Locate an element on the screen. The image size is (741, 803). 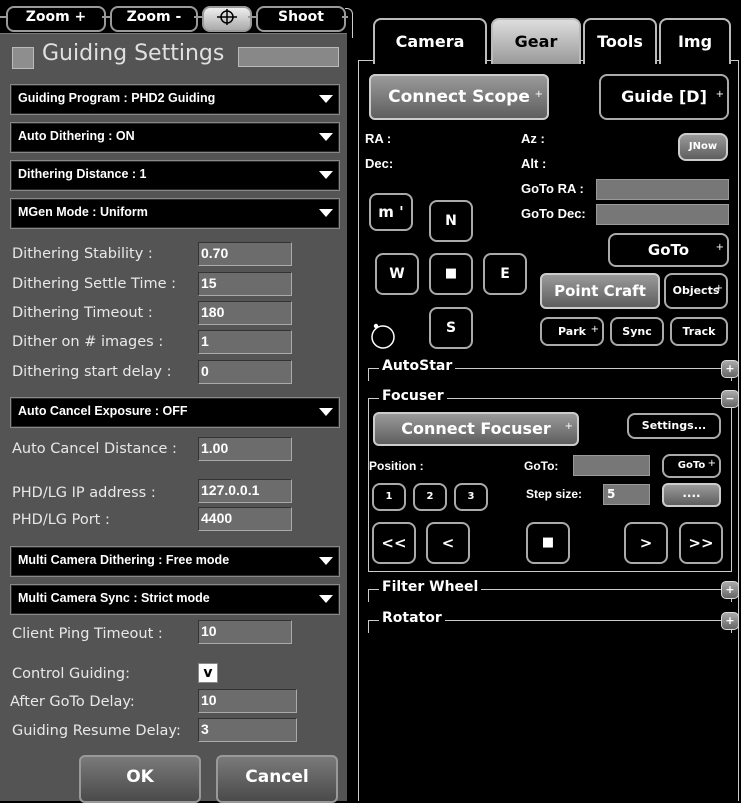
focus-out-far-button: >> is located at coordinates (701, 543).